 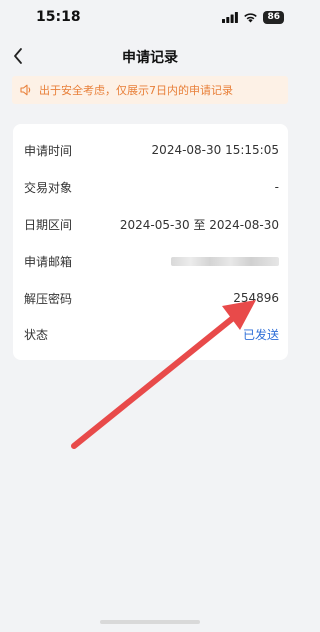 I want to click on row-unzip-password: 解压密码 254896, so click(x=151, y=298).